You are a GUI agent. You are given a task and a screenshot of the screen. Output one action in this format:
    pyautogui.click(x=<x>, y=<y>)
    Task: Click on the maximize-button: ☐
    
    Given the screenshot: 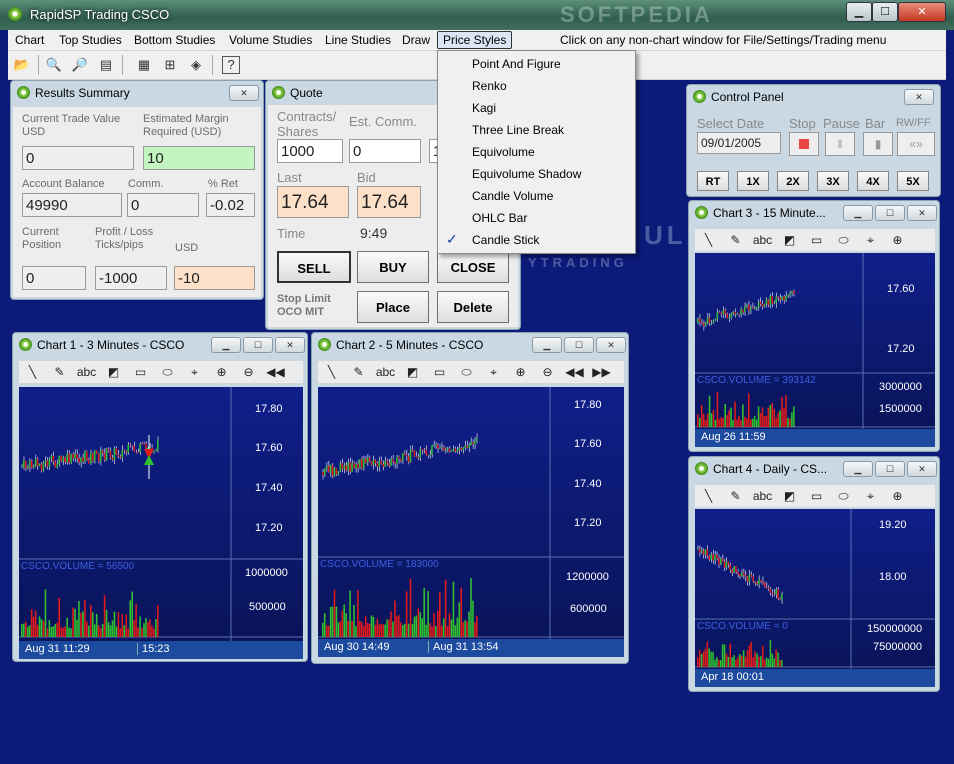 What is the action you would take?
    pyautogui.click(x=885, y=12)
    